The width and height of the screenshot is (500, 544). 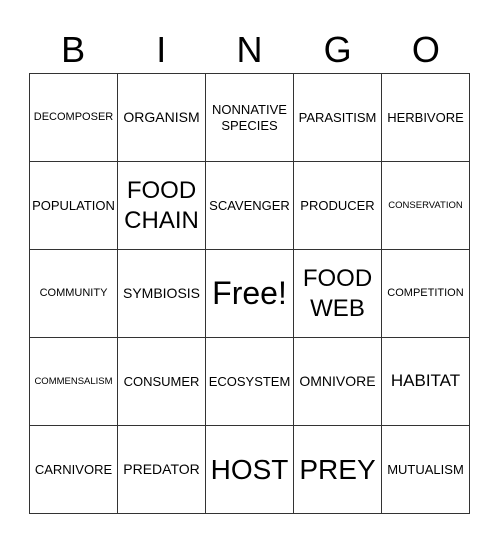 What do you see at coordinates (250, 382) in the screenshot?
I see `bingo-cell: ECOSYSTEM` at bounding box center [250, 382].